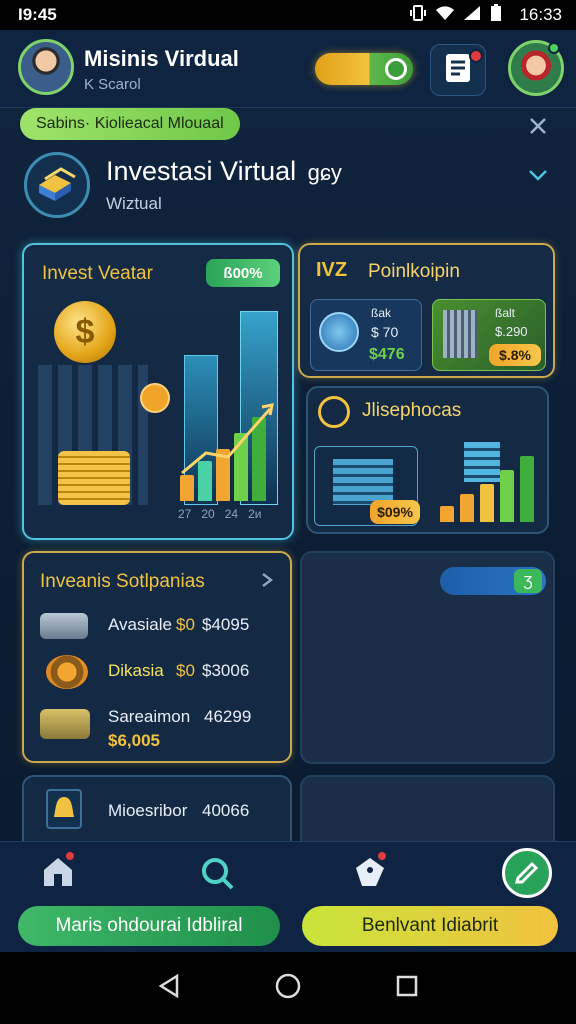  What do you see at coordinates (201, 171) in the screenshot?
I see `investment-title: Investasi Virtual` at bounding box center [201, 171].